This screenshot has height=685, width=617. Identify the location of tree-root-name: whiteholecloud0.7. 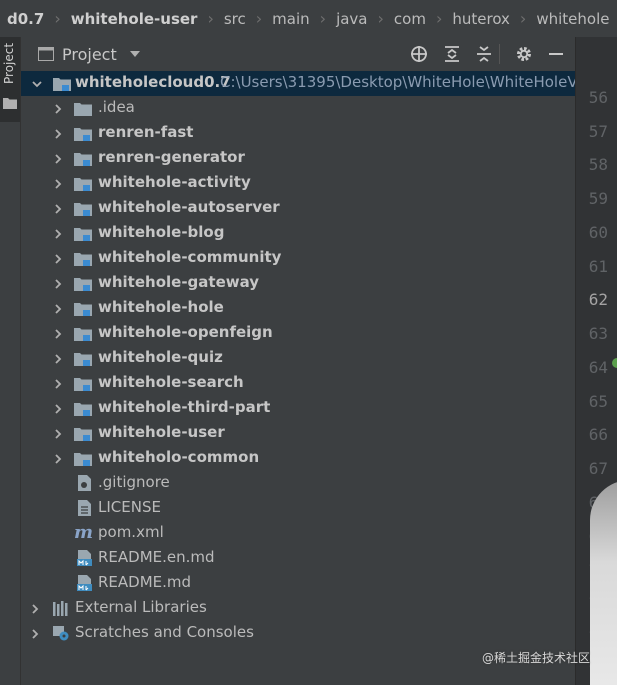
(153, 82).